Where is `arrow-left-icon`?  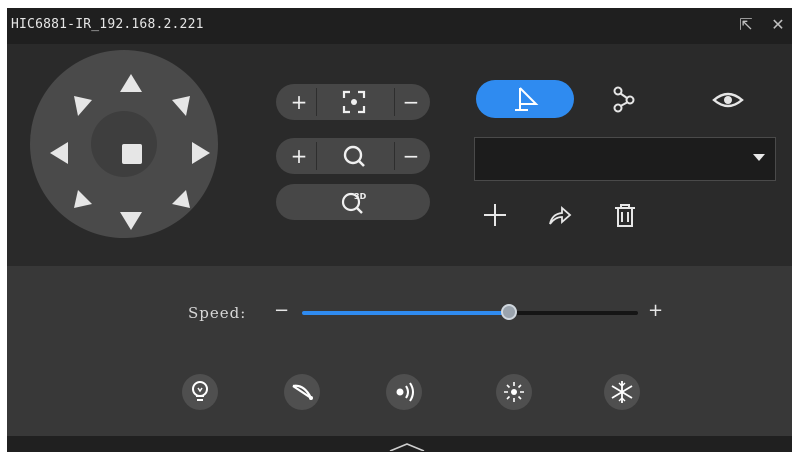
arrow-left-icon is located at coordinates (59, 153).